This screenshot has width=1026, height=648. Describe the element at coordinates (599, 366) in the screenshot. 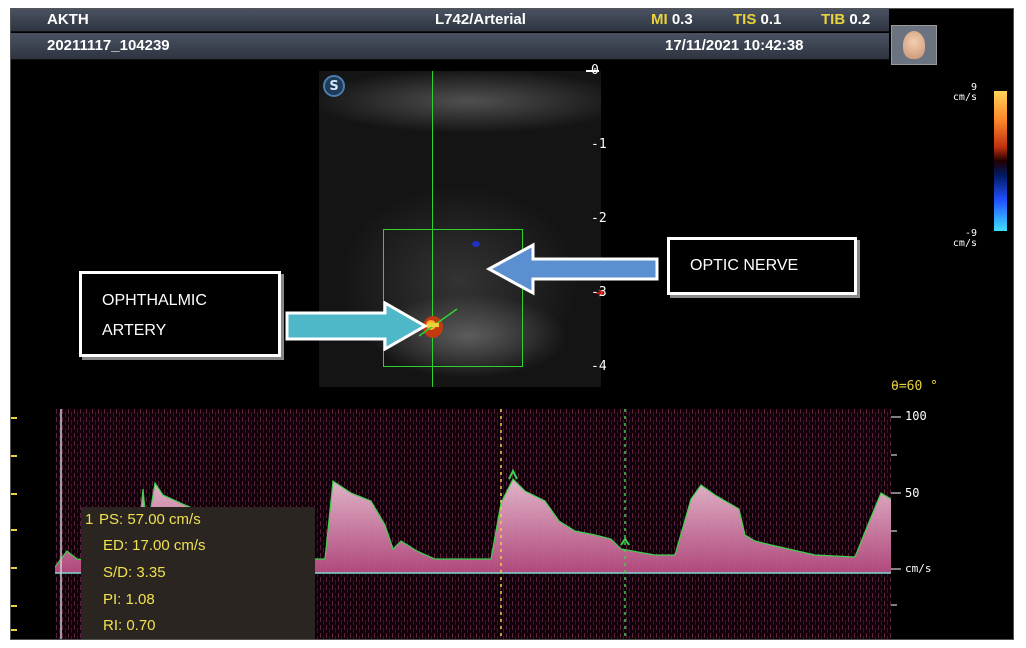

I see `depth-label-4: -4` at that location.